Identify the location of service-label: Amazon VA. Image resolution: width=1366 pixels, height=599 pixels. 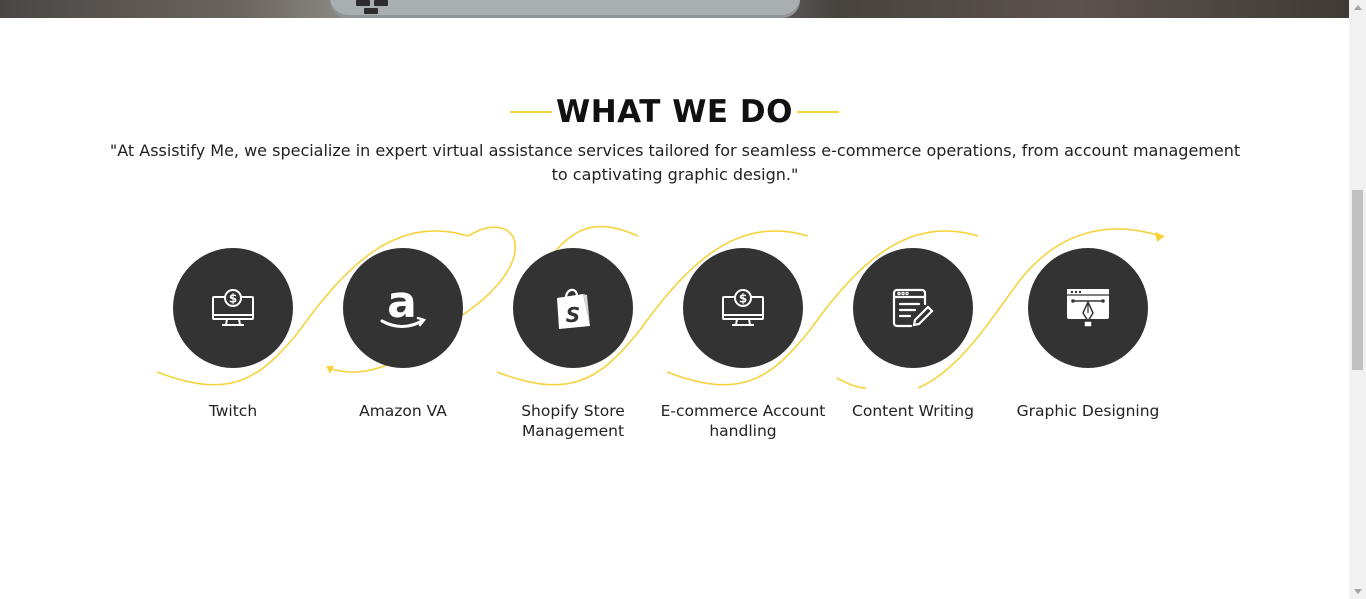
(403, 412).